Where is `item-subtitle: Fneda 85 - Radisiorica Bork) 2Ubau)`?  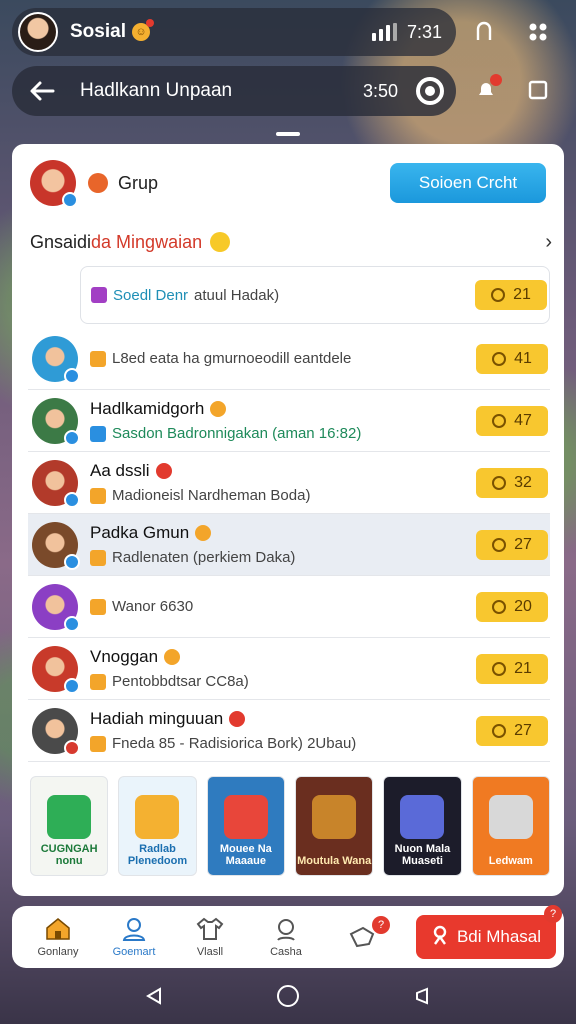
item-subtitle: Fneda 85 - Radisiorica Bork) 2Ubau) is located at coordinates (283, 743).